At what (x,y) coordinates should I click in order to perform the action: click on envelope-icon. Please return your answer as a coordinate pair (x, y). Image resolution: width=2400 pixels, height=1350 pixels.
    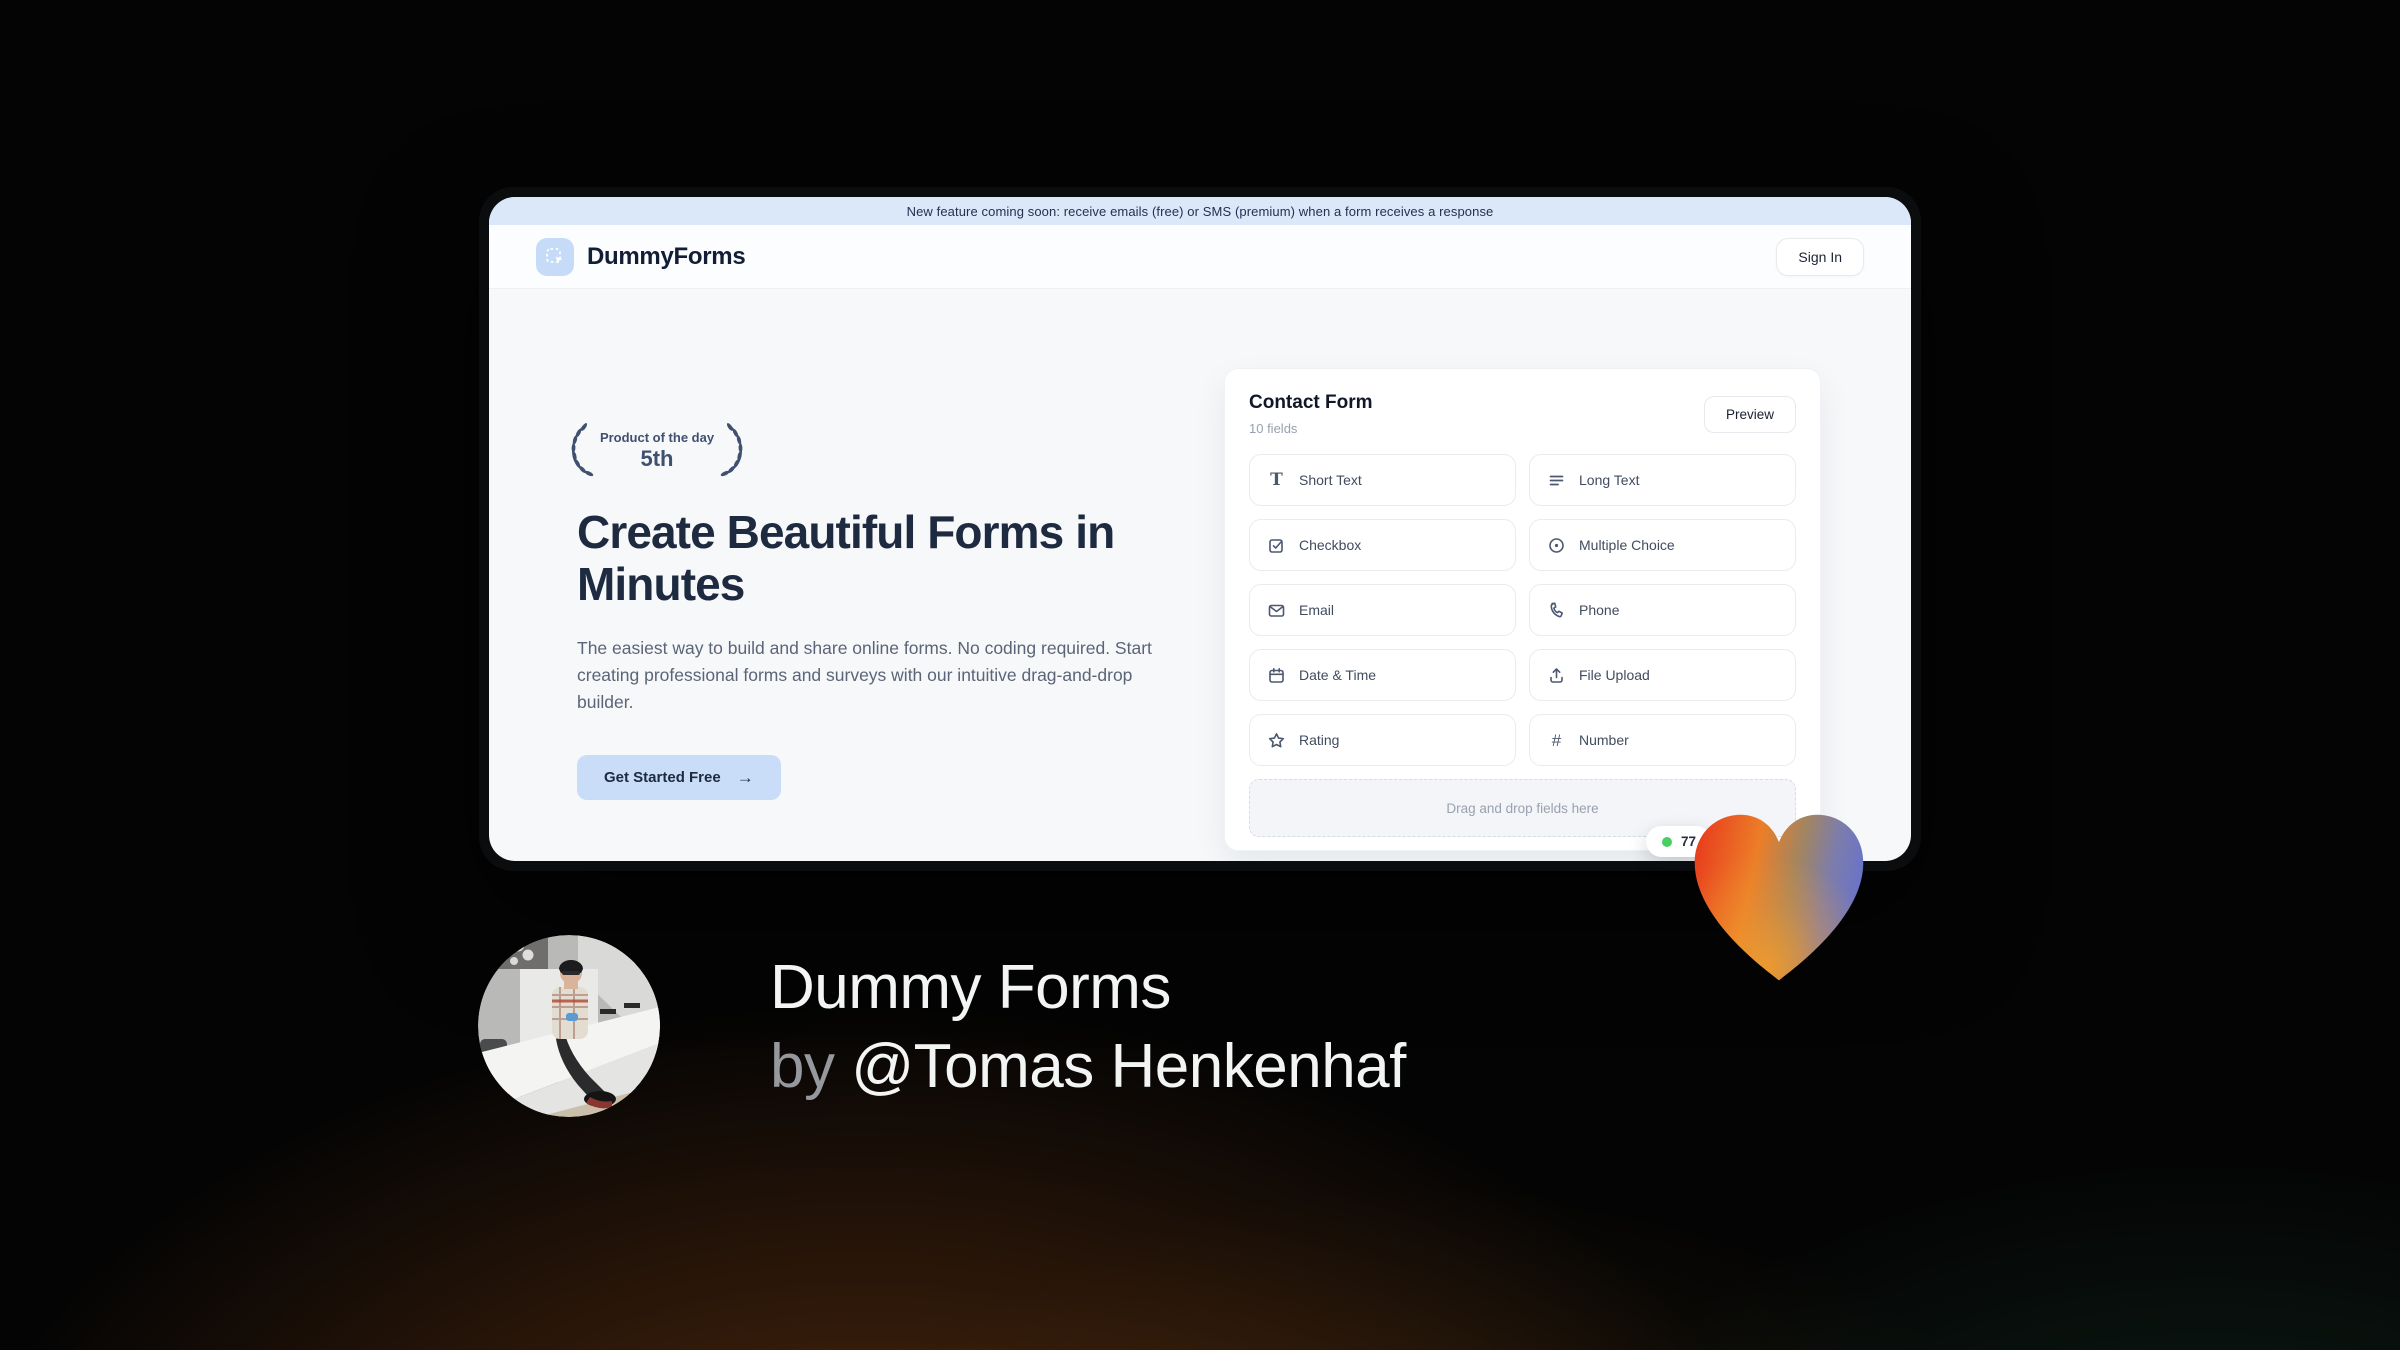
    Looking at the image, I should click on (1276, 610).